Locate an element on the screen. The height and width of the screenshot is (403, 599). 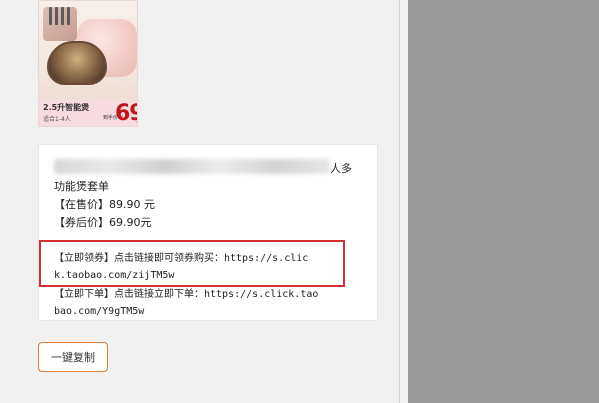
knife-block-illustration is located at coordinates (60, 24).